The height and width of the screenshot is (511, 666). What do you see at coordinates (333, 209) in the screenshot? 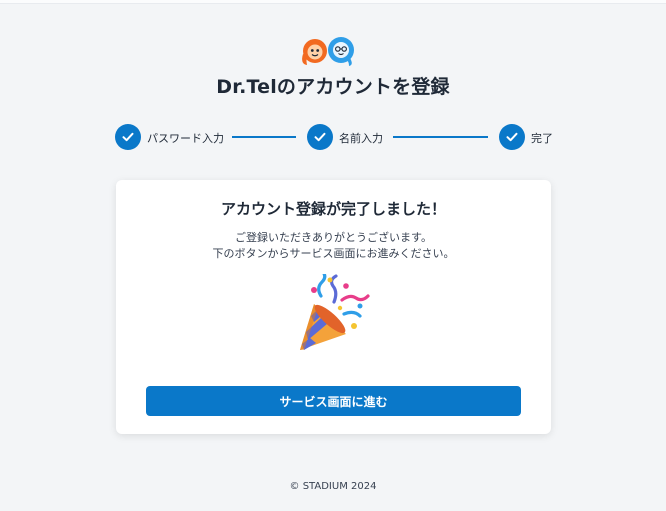
I see `card-title: アカウント登録が完了しました！` at bounding box center [333, 209].